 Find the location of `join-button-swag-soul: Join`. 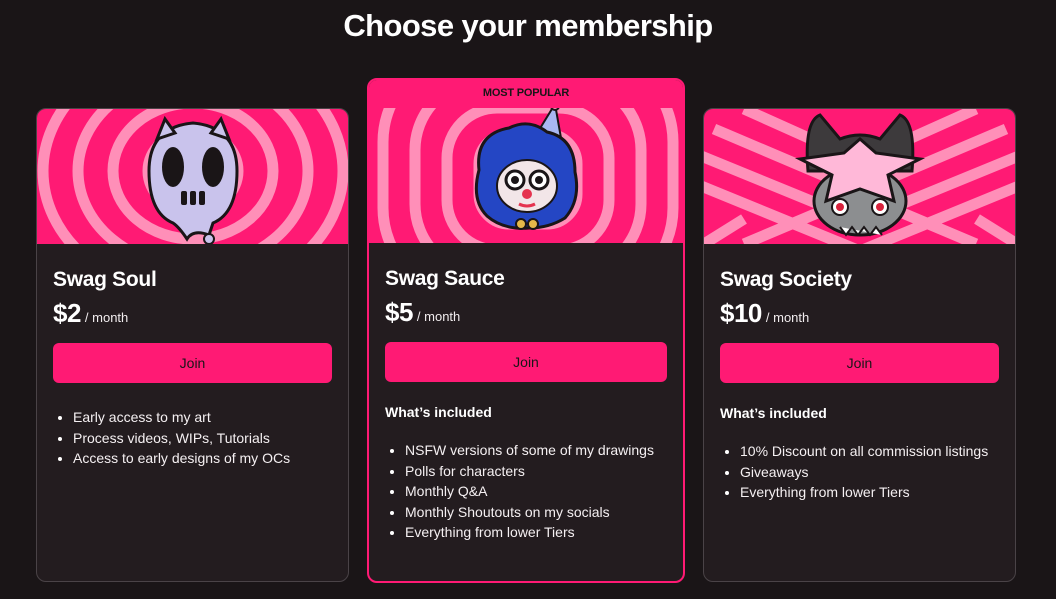

join-button-swag-soul: Join is located at coordinates (192, 363).